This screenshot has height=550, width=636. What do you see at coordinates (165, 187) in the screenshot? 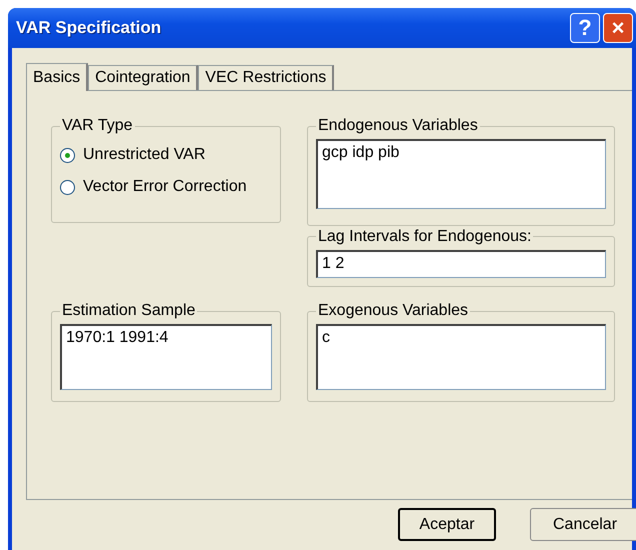
I see `radio-label: Vector Error Correction` at bounding box center [165, 187].